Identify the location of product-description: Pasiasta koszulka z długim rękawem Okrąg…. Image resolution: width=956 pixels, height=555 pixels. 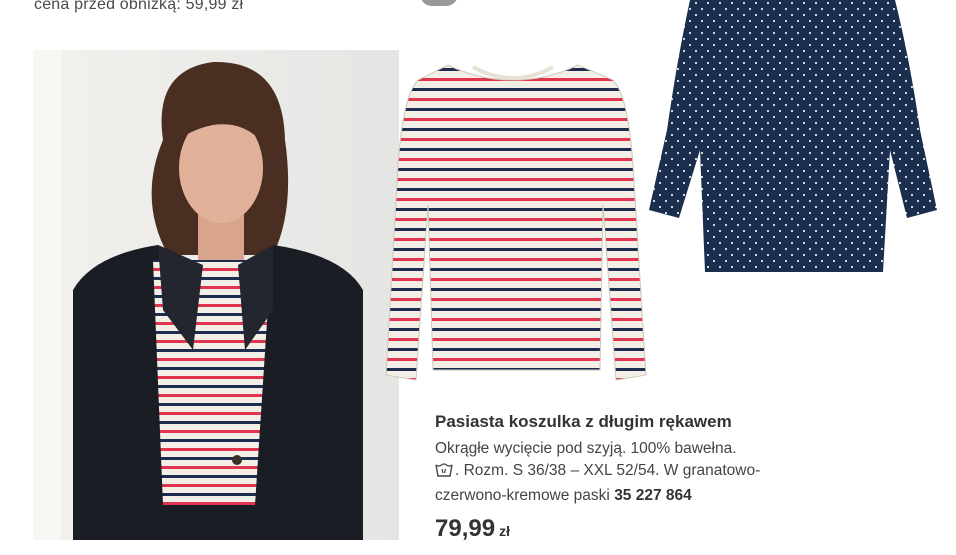
(685, 477).